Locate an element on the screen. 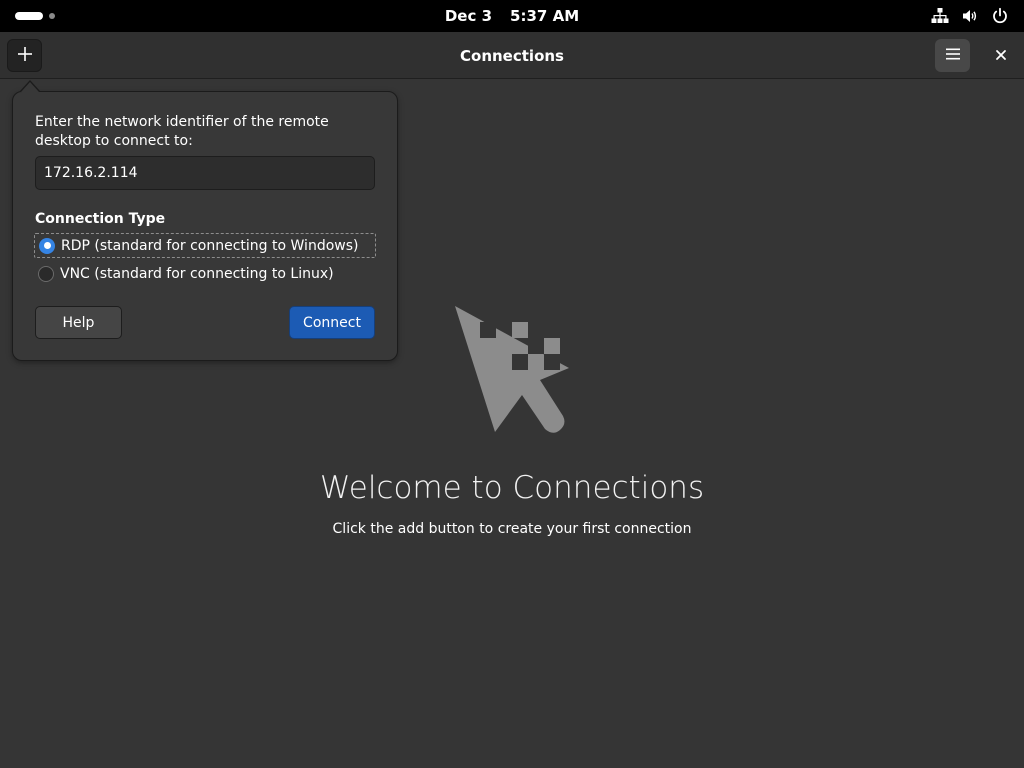  radio-button-checked is located at coordinates (47, 245).